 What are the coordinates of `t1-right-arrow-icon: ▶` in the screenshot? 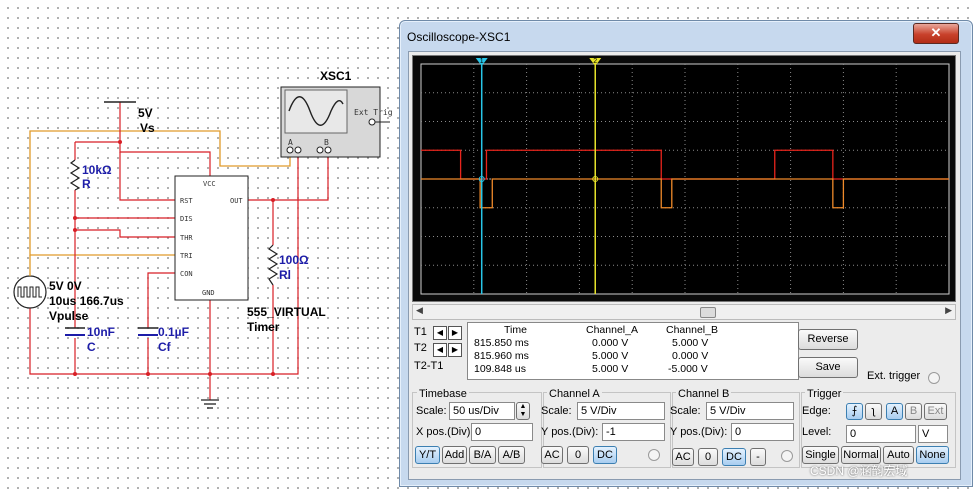 It's located at (455, 333).